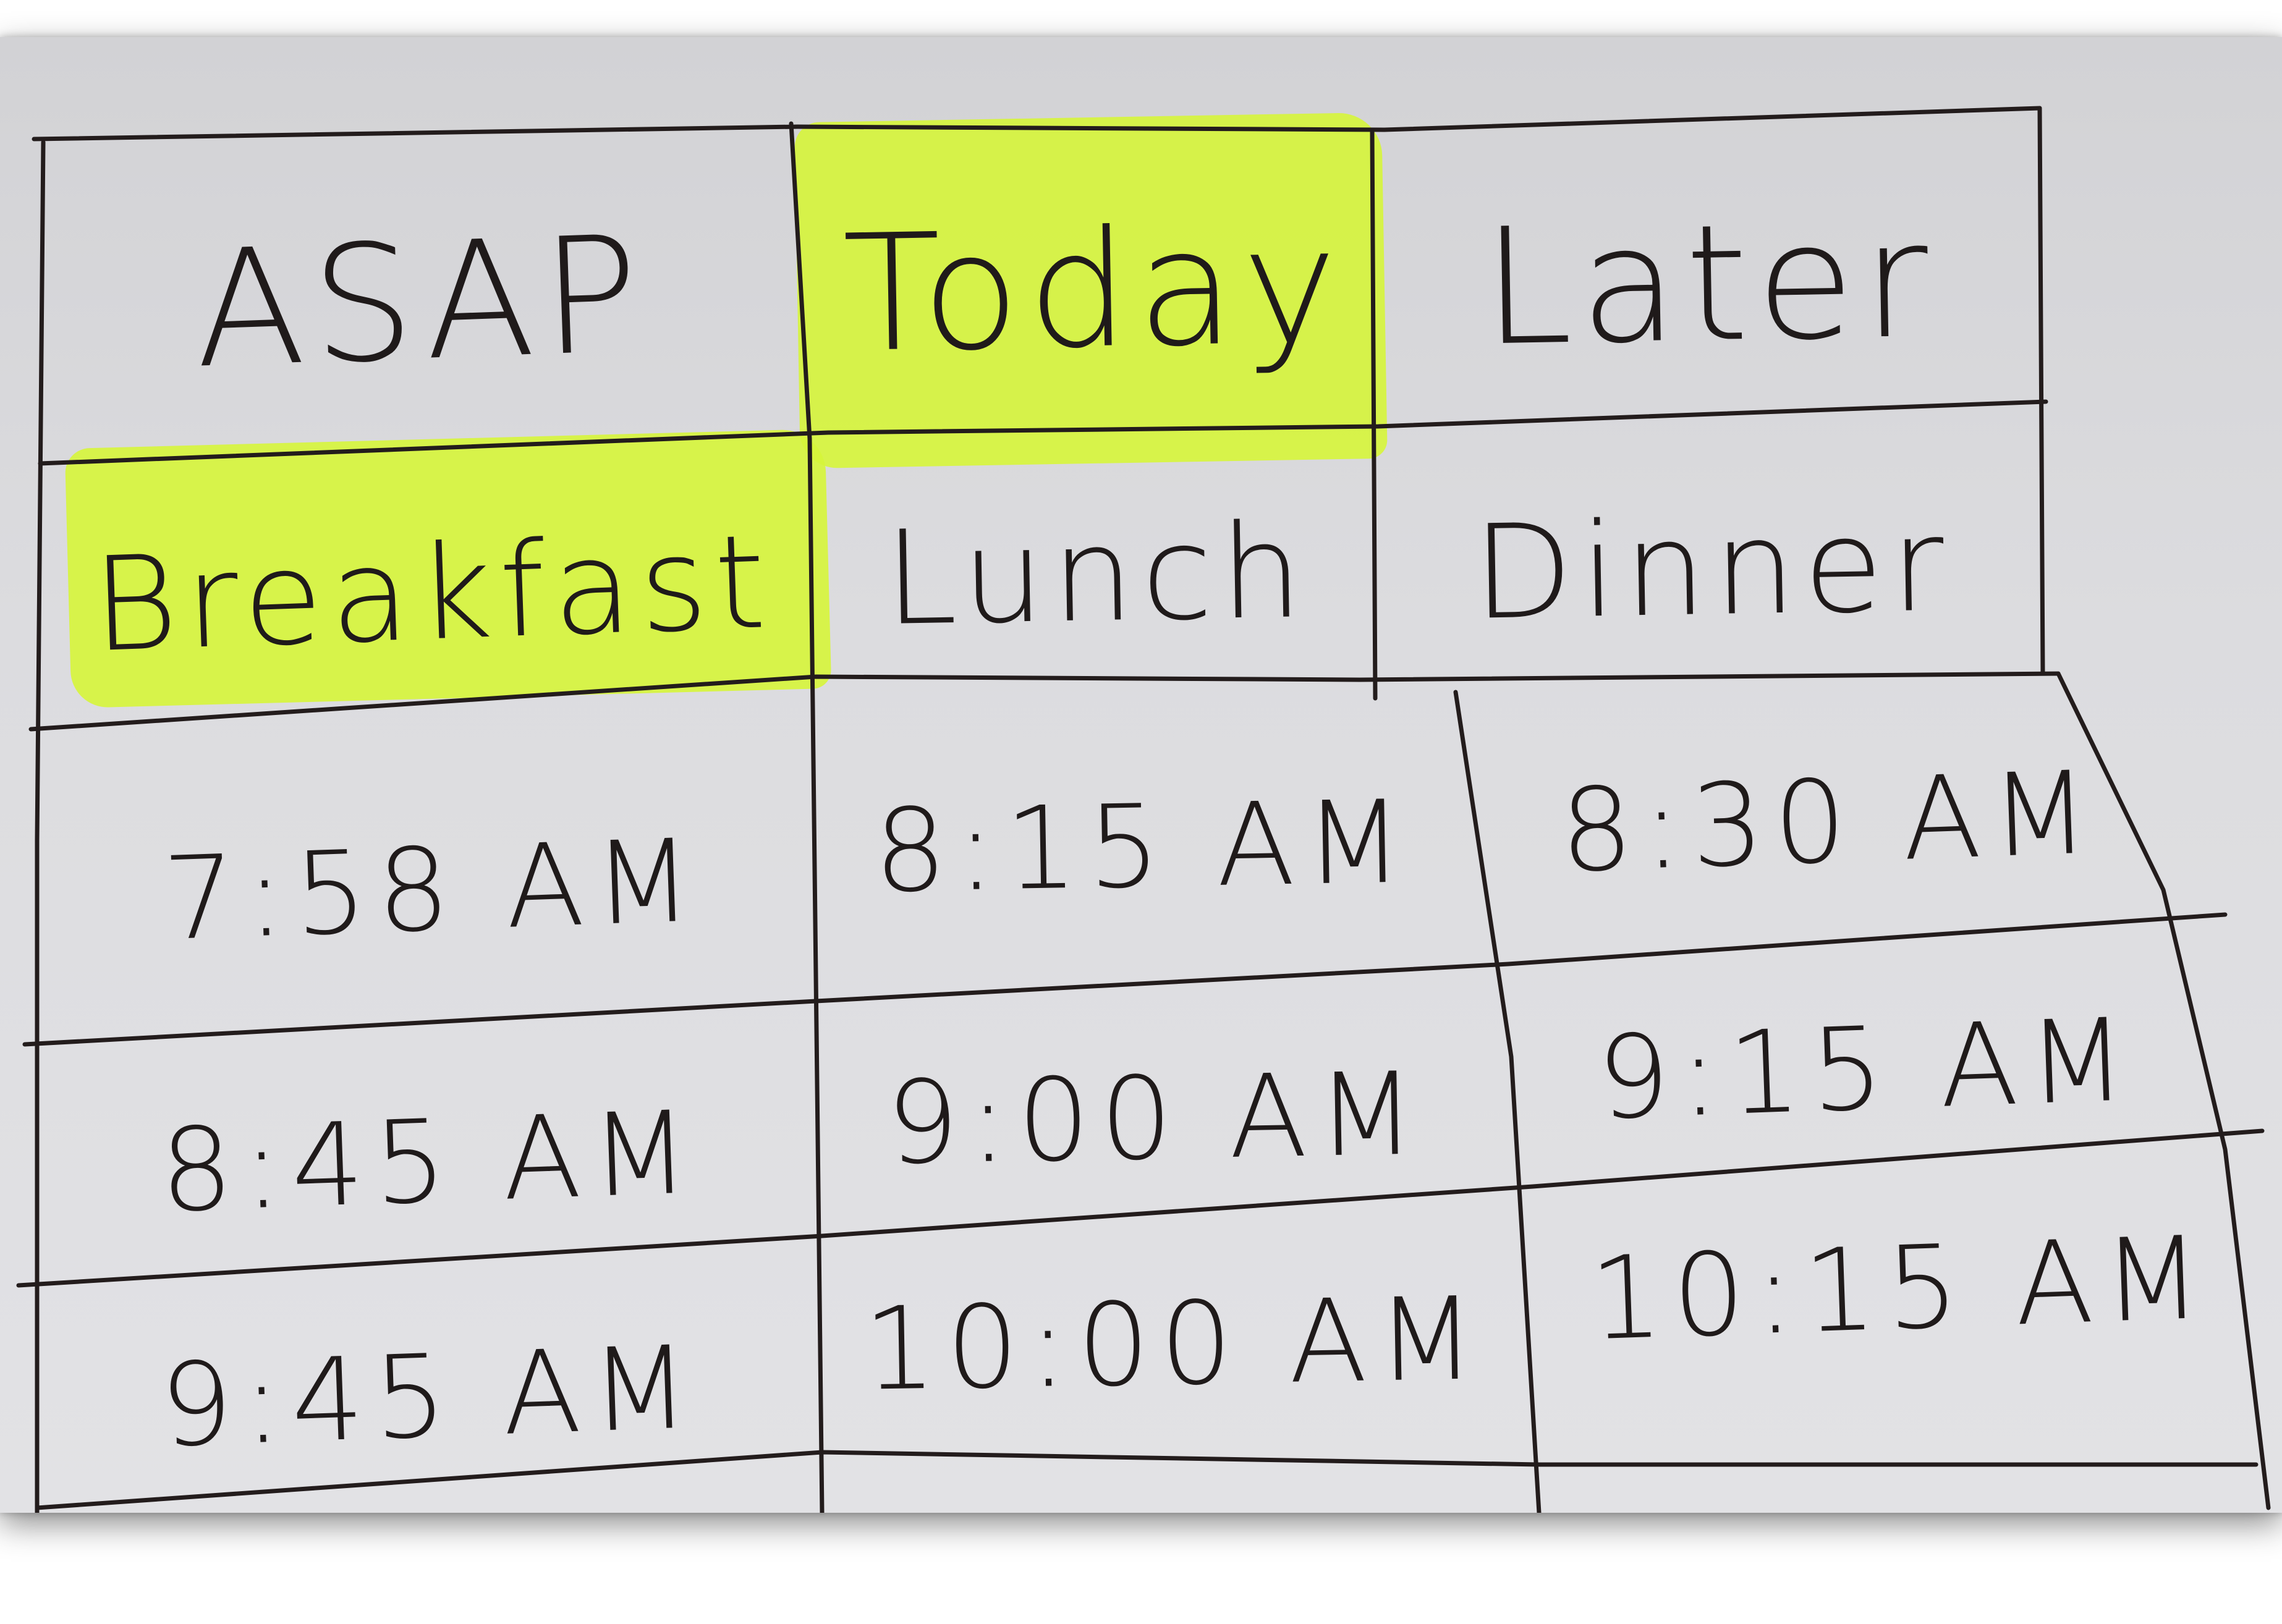 The height and width of the screenshot is (1624, 2282). I want to click on meal-breakfast-label: Breakfast, so click(433, 593).